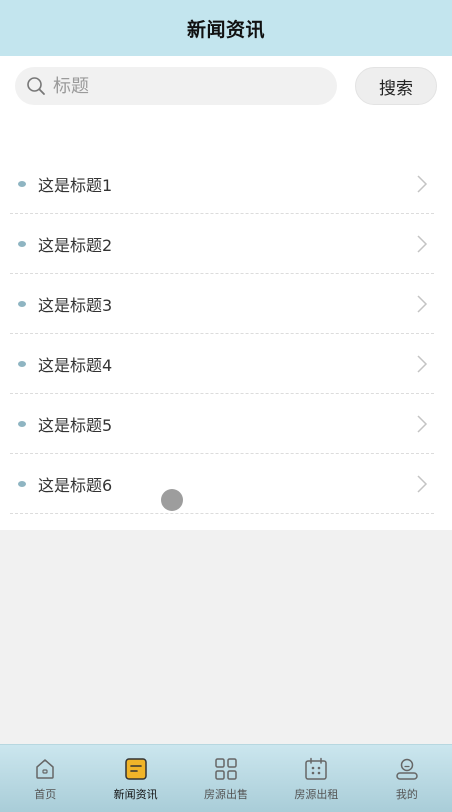 This screenshot has width=452, height=812. Describe the element at coordinates (188, 86) in the screenshot. I see `search-input` at that location.